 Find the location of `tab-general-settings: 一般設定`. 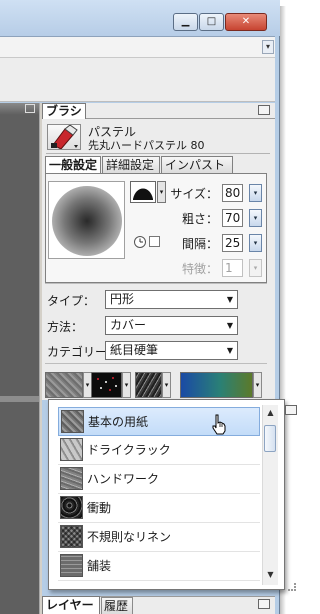

tab-general-settings: 一般設定 is located at coordinates (73, 165).